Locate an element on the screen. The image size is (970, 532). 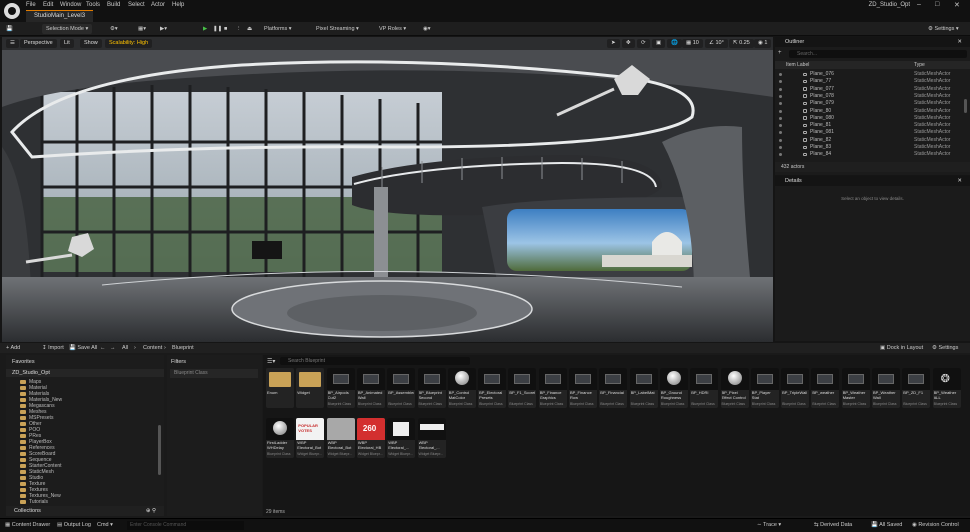
perspective-button: Perspective is located at coordinates (38, 43).